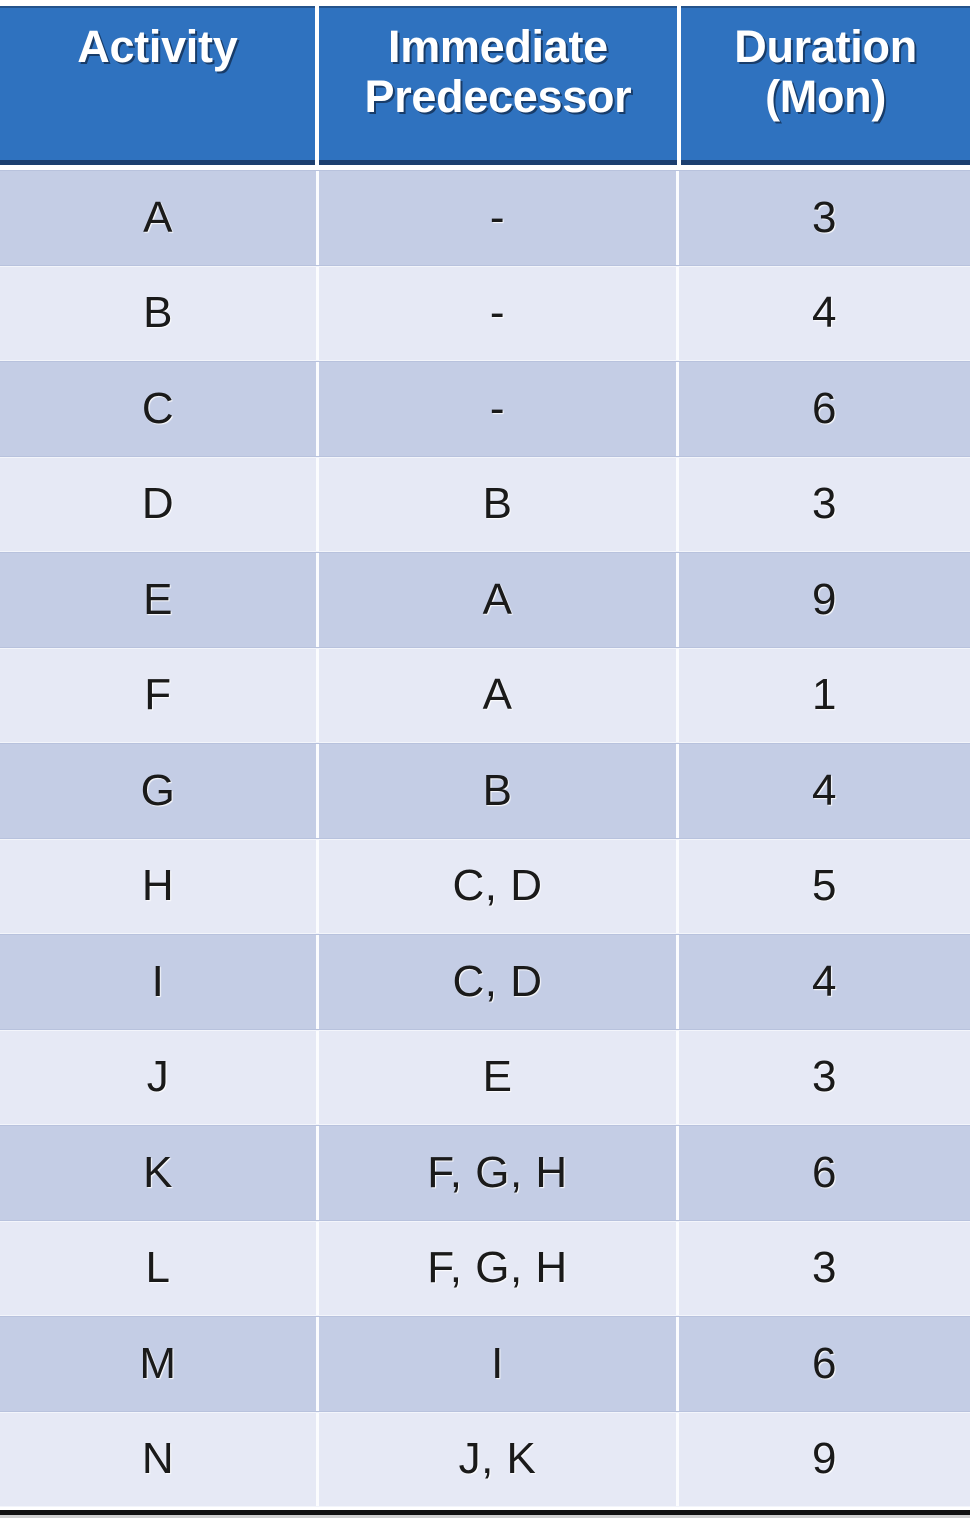  Describe the element at coordinates (158, 1077) in the screenshot. I see `cell-activity: J` at that location.